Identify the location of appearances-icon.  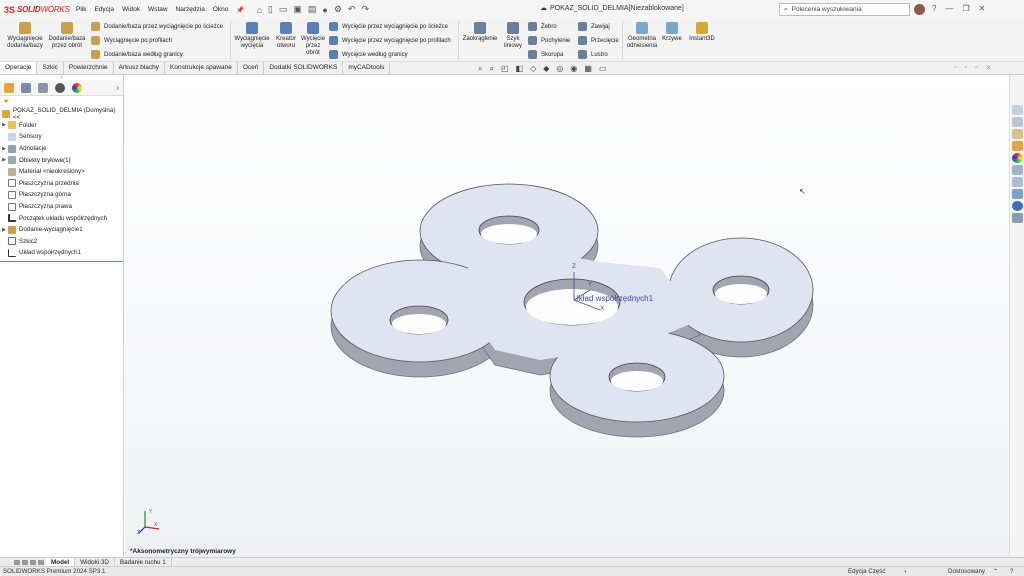
(1017, 158).